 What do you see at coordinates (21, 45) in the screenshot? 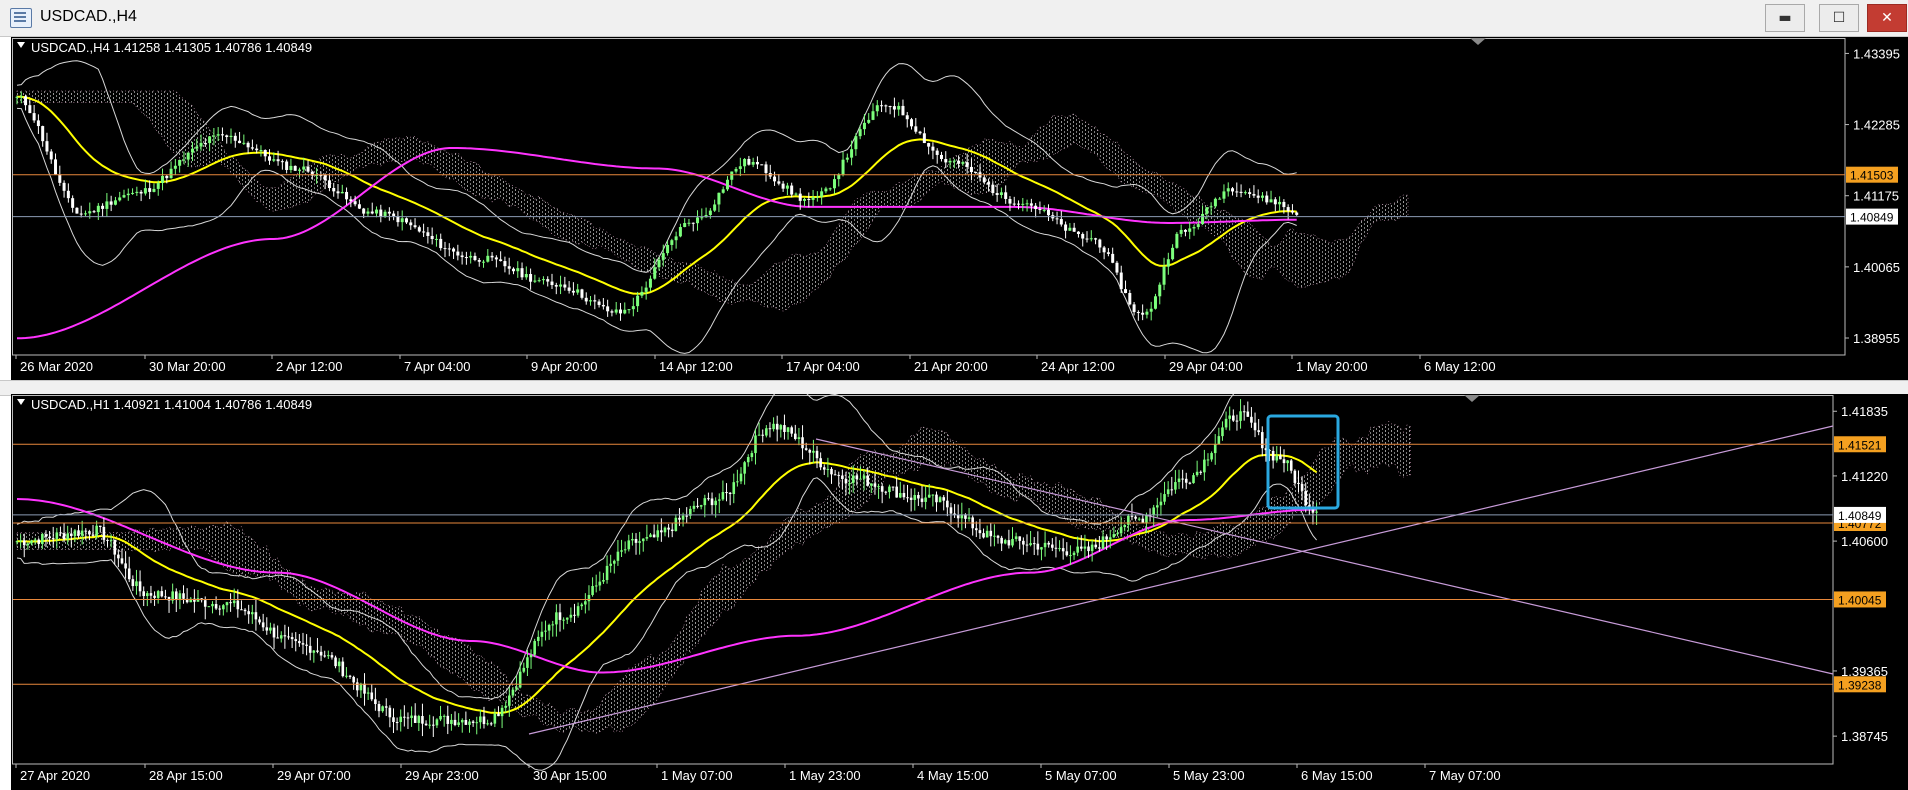
I see `chart-h4-collapse-arrow-icon` at bounding box center [21, 45].